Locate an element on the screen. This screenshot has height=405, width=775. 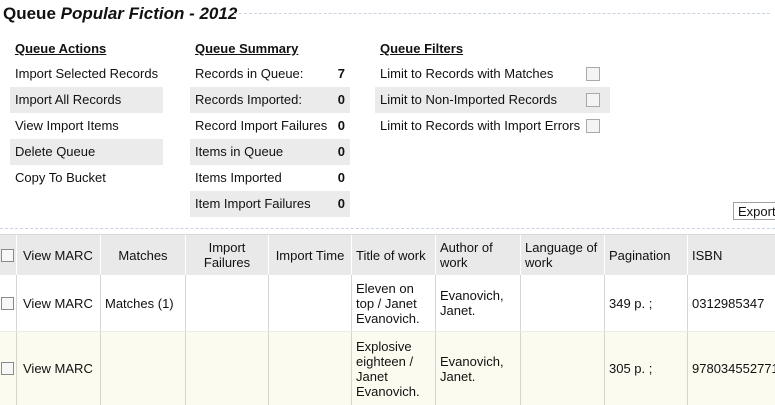
pagination-cell: 305 p. ; is located at coordinates (646, 368).